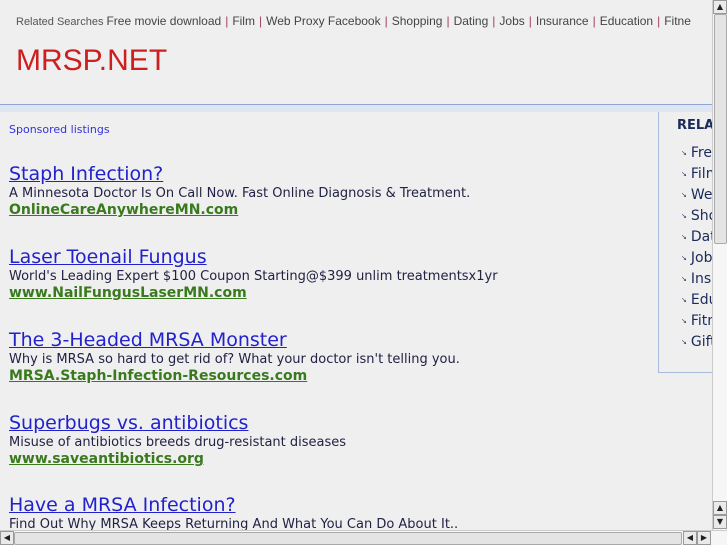  Describe the element at coordinates (701, 258) in the screenshot. I see `sidebar-item-label: Jobs` at that location.